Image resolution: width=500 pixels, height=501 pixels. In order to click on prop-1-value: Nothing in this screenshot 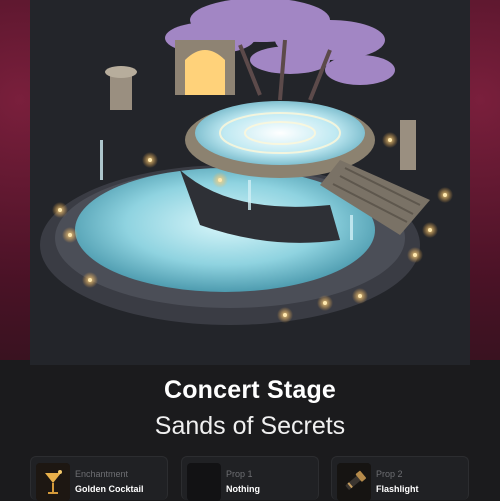, I will do `click(243, 489)`.